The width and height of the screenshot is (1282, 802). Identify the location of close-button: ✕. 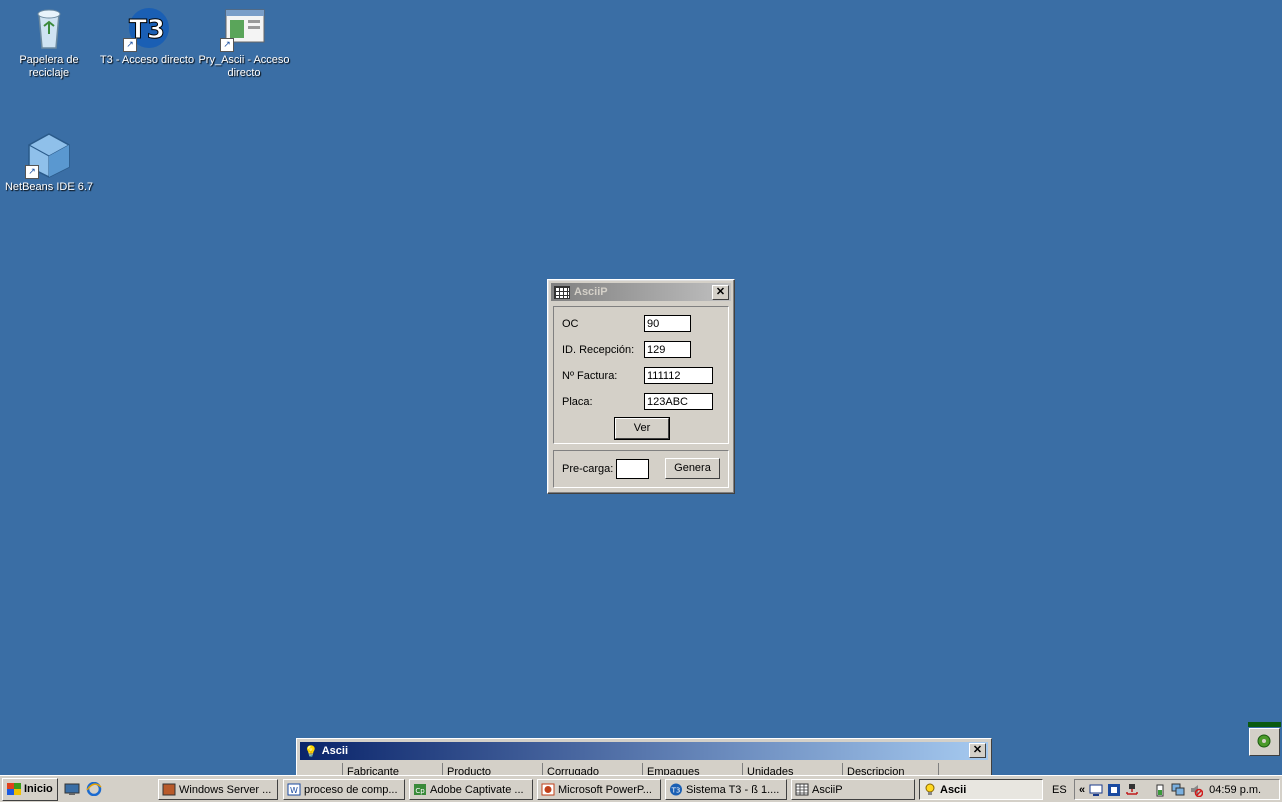
(720, 292).